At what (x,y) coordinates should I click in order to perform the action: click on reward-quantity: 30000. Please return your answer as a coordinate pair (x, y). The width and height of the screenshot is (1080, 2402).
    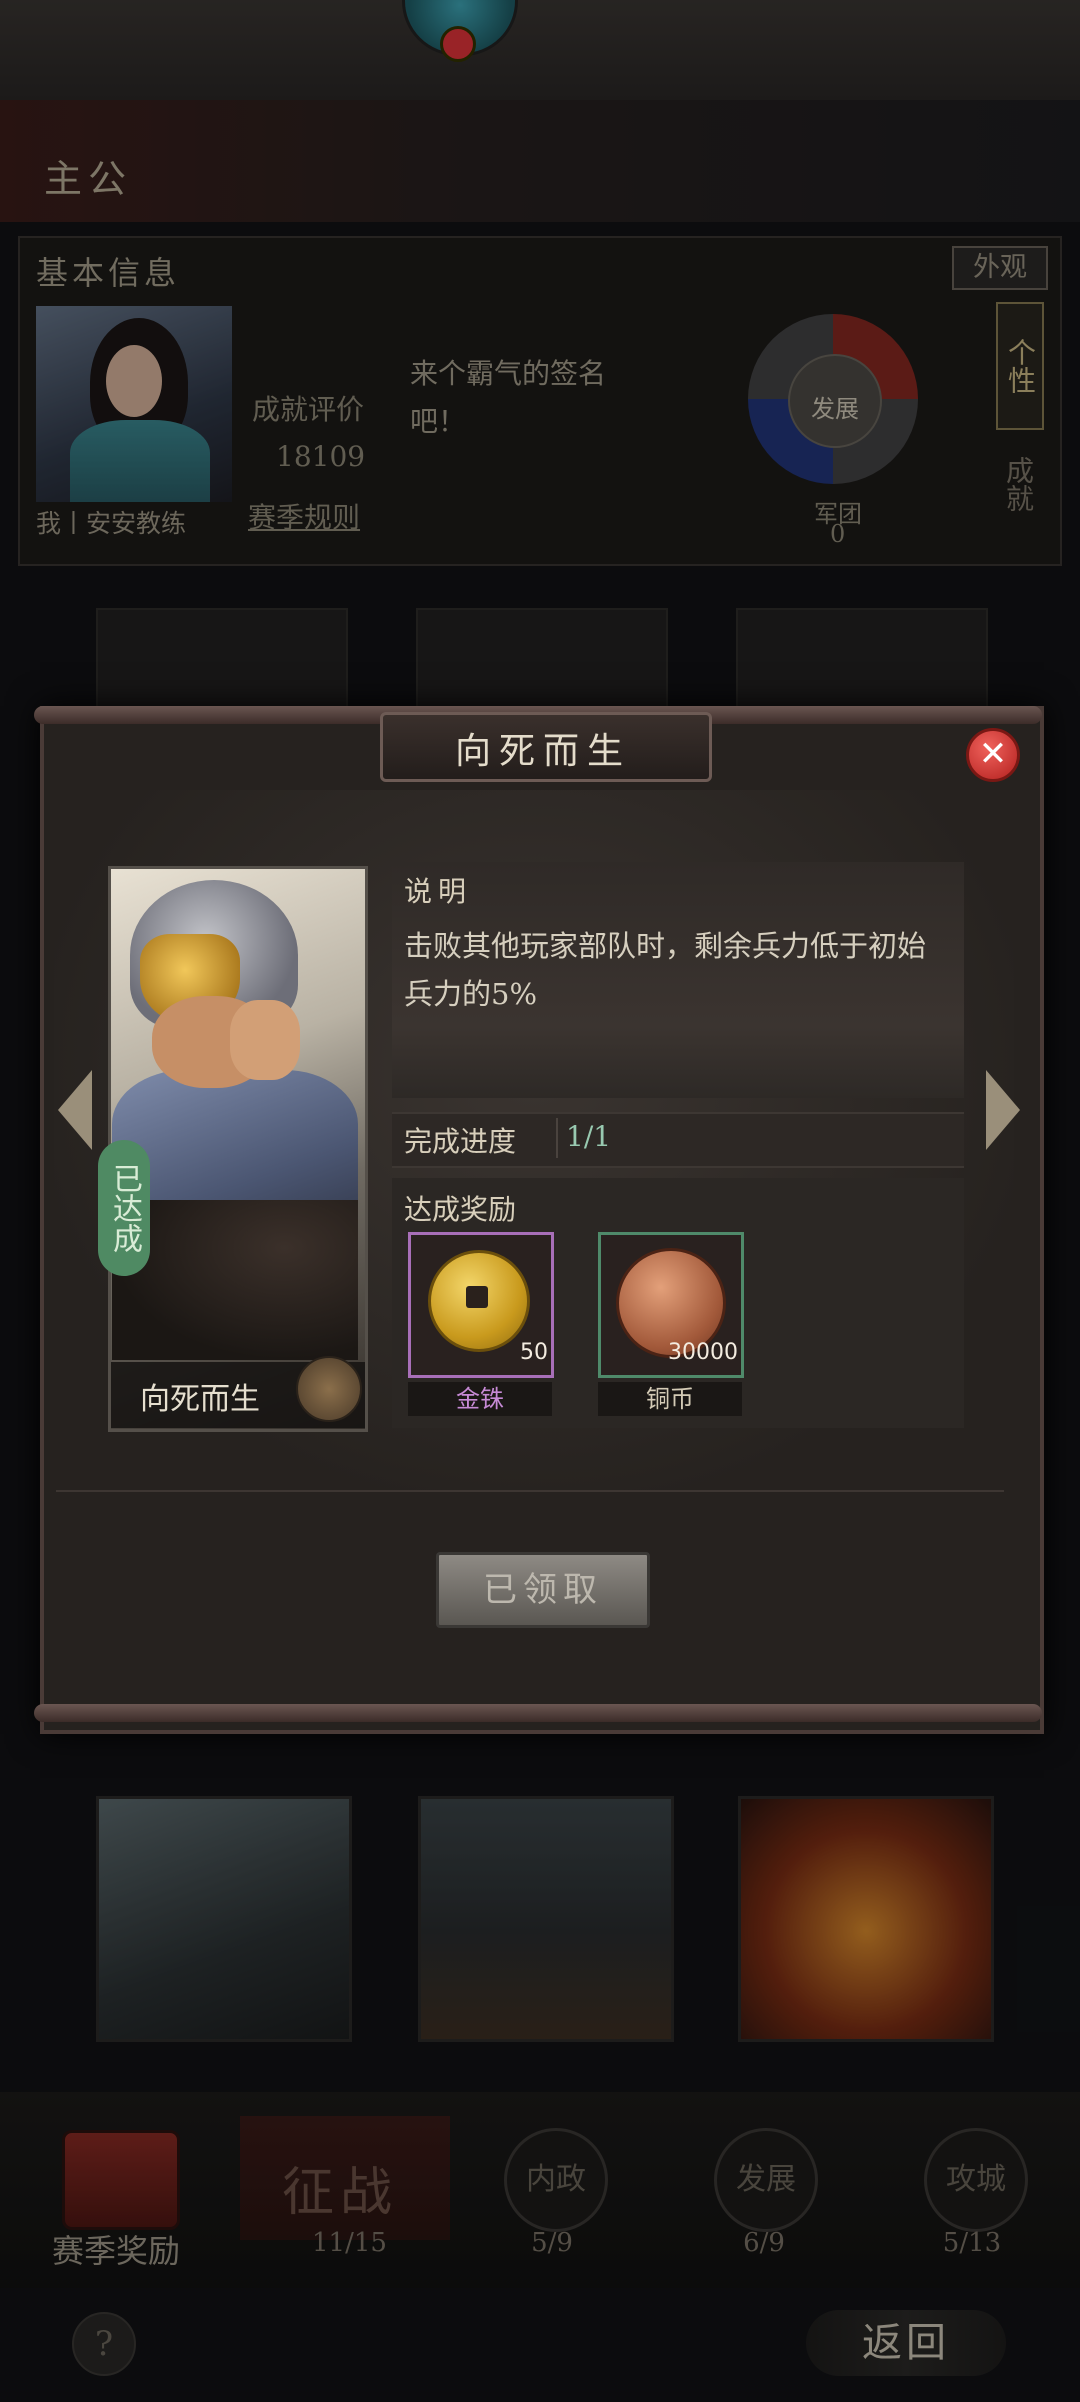
    Looking at the image, I should click on (703, 1352).